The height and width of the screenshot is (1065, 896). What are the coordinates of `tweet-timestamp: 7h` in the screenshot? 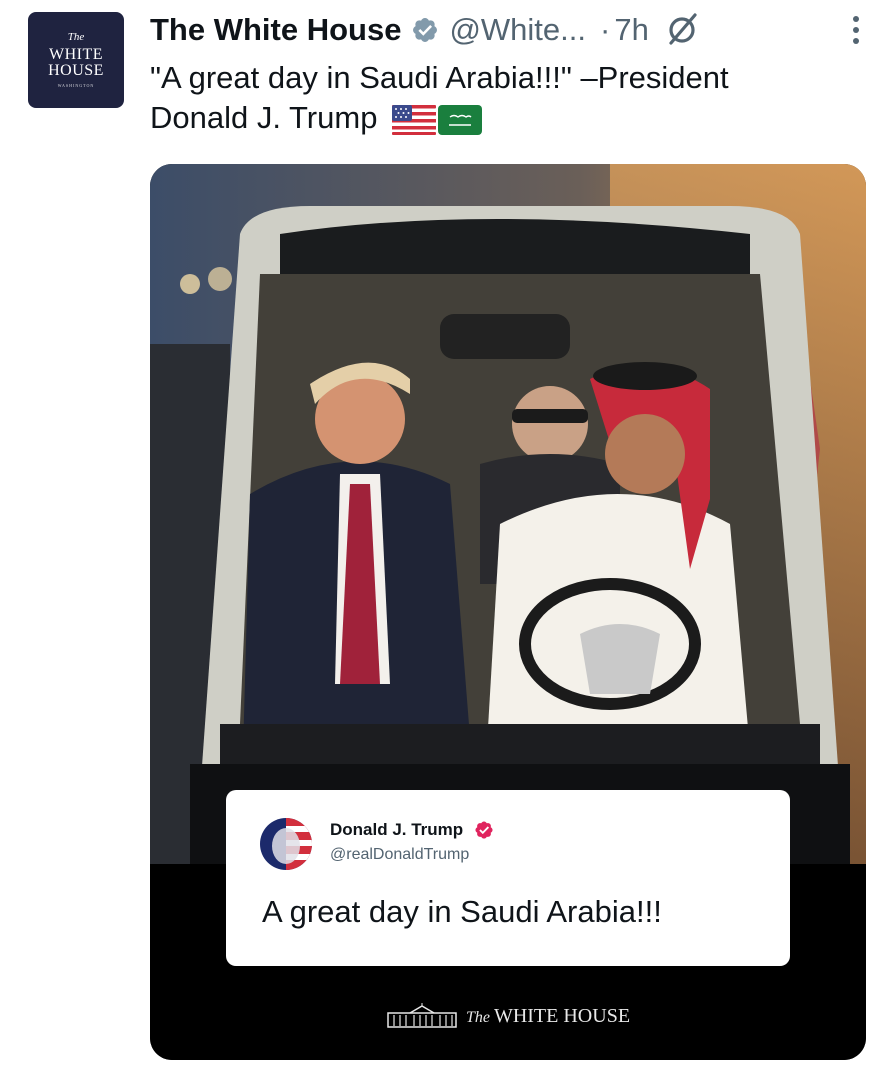 It's located at (631, 30).